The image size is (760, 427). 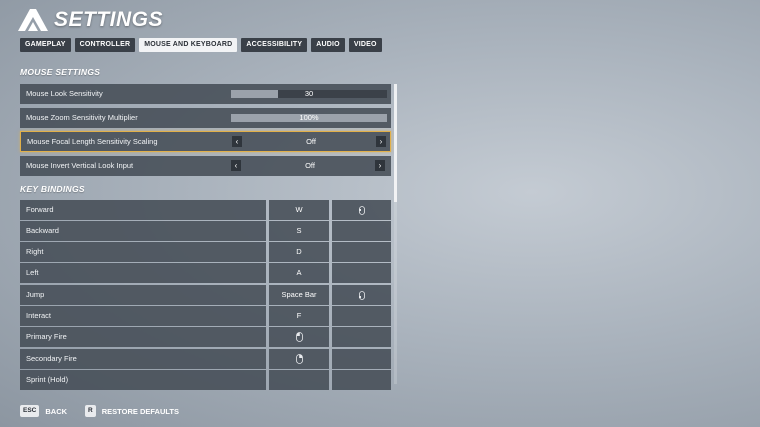 I want to click on keybind-primary-slot: W, so click(x=299, y=210).